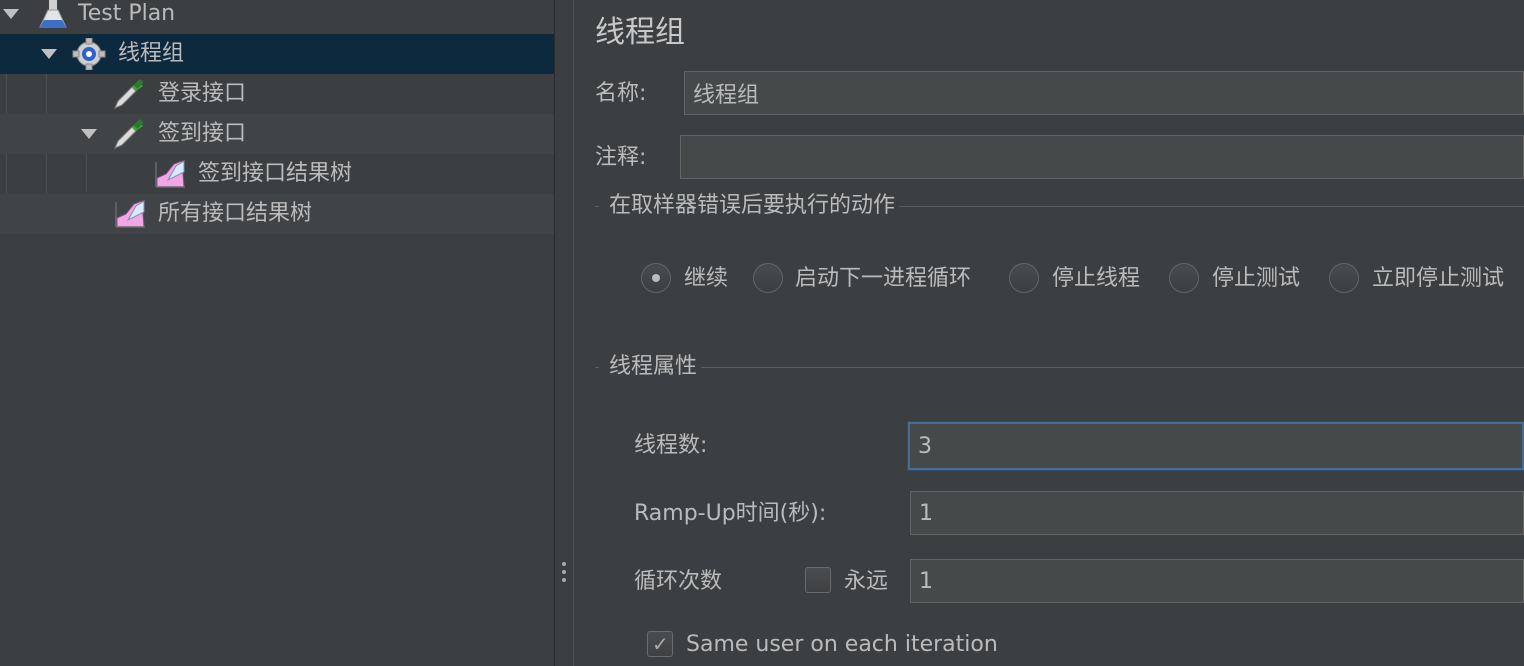 The height and width of the screenshot is (666, 1524). What do you see at coordinates (1059, 367) in the screenshot?
I see `group-border` at bounding box center [1059, 367].